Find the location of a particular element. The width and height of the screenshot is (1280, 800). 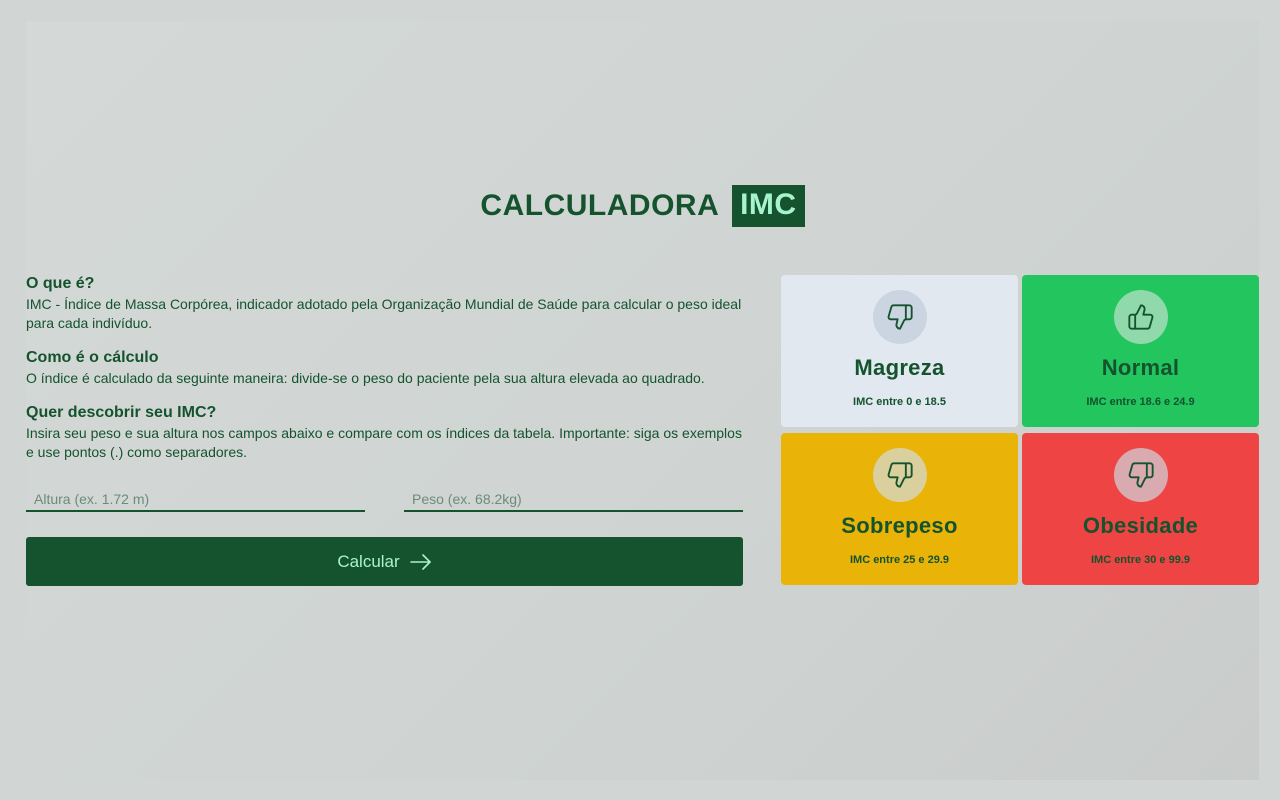

card-sobrepeso: Sobrepeso IMC entre 25 e 29.9 is located at coordinates (899, 509).